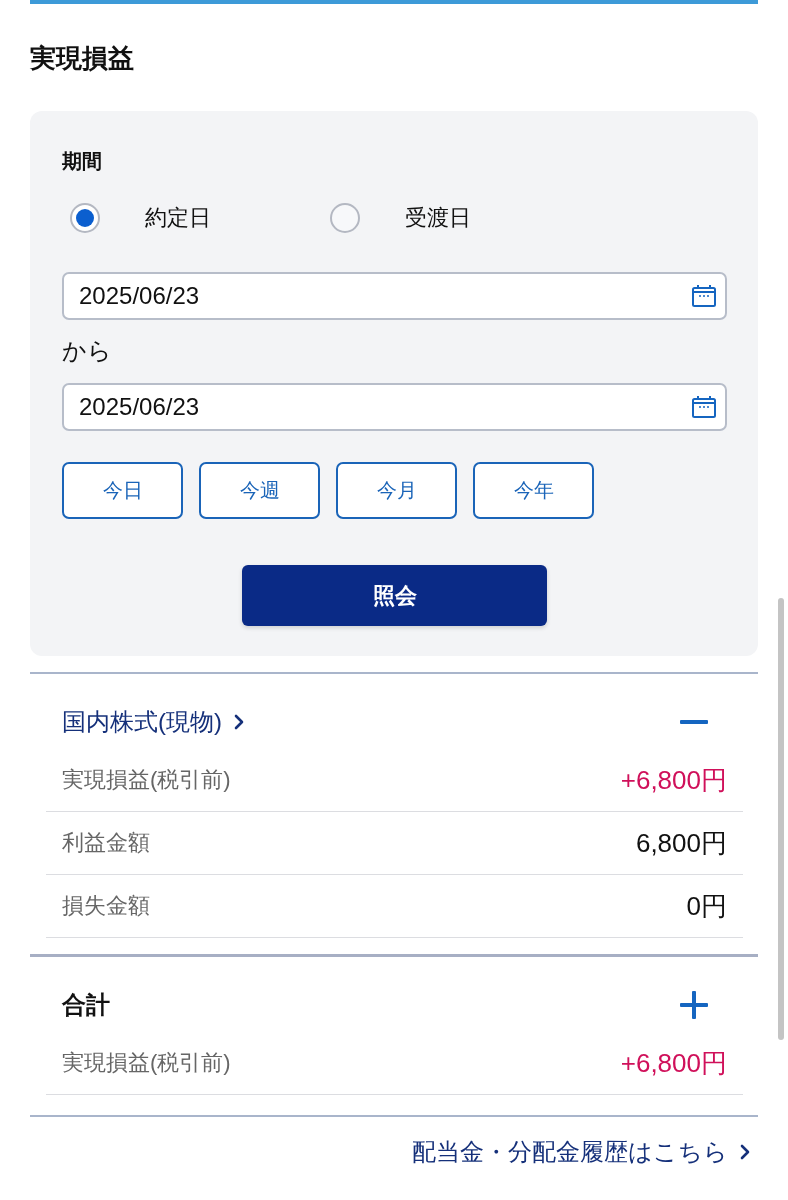  Describe the element at coordinates (394, 595) in the screenshot. I see `inquiry-button: 照会` at that location.